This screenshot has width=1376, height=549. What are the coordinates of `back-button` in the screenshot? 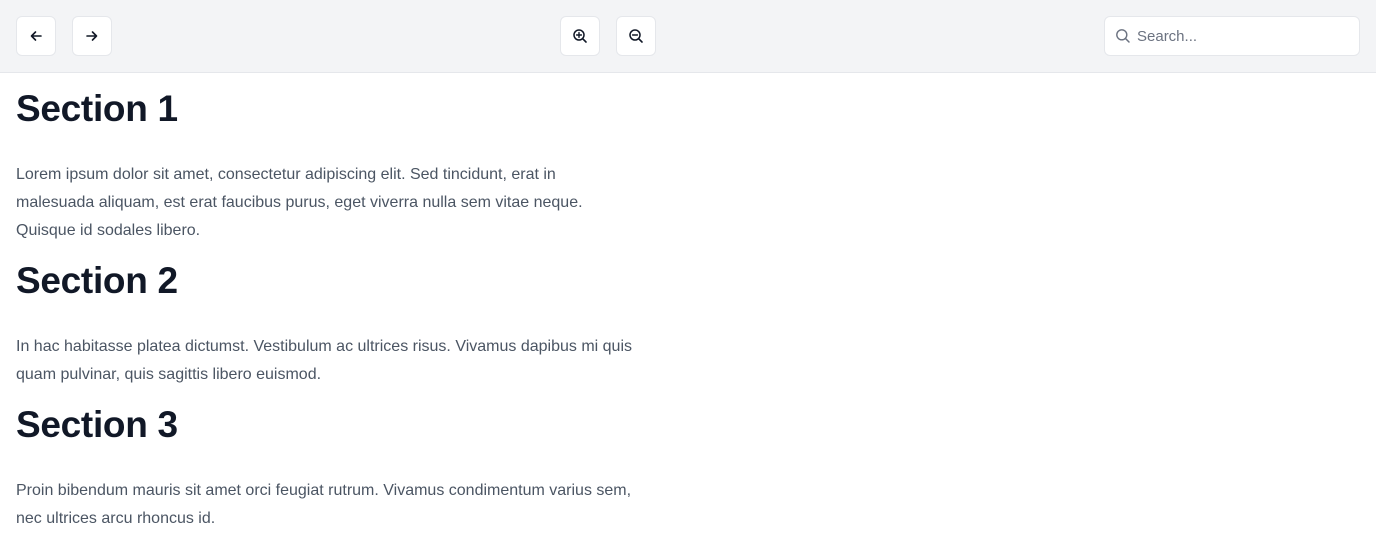 It's located at (36, 36).